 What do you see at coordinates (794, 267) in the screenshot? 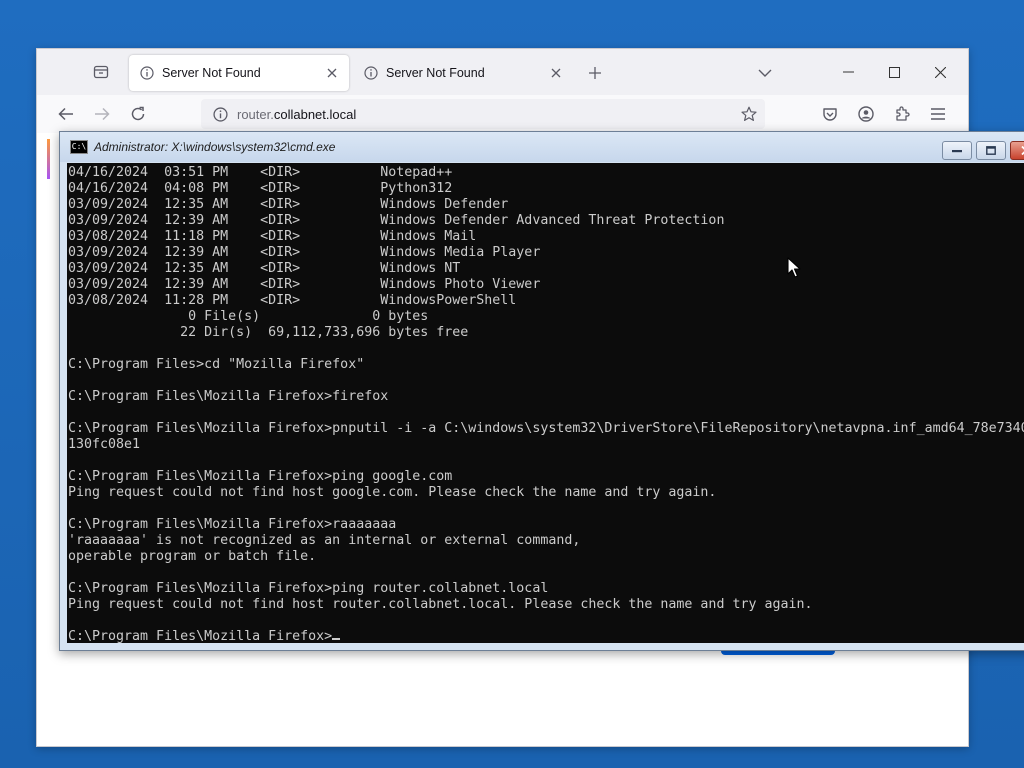
I see `mouse-pointer-icon` at bounding box center [794, 267].